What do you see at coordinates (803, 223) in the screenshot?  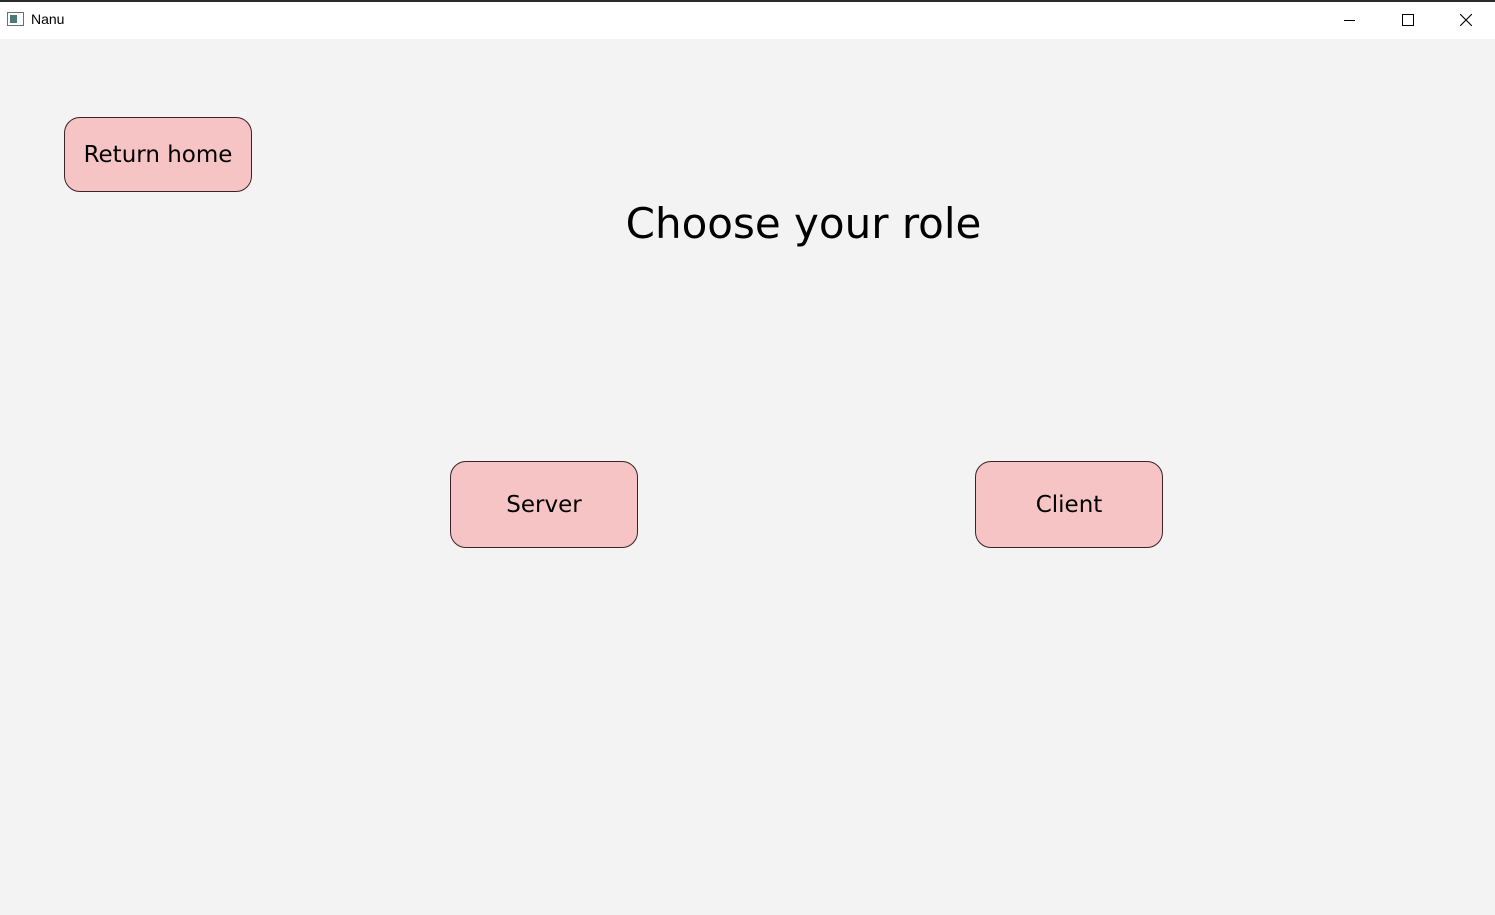 I see `page-title: Choose your role` at bounding box center [803, 223].